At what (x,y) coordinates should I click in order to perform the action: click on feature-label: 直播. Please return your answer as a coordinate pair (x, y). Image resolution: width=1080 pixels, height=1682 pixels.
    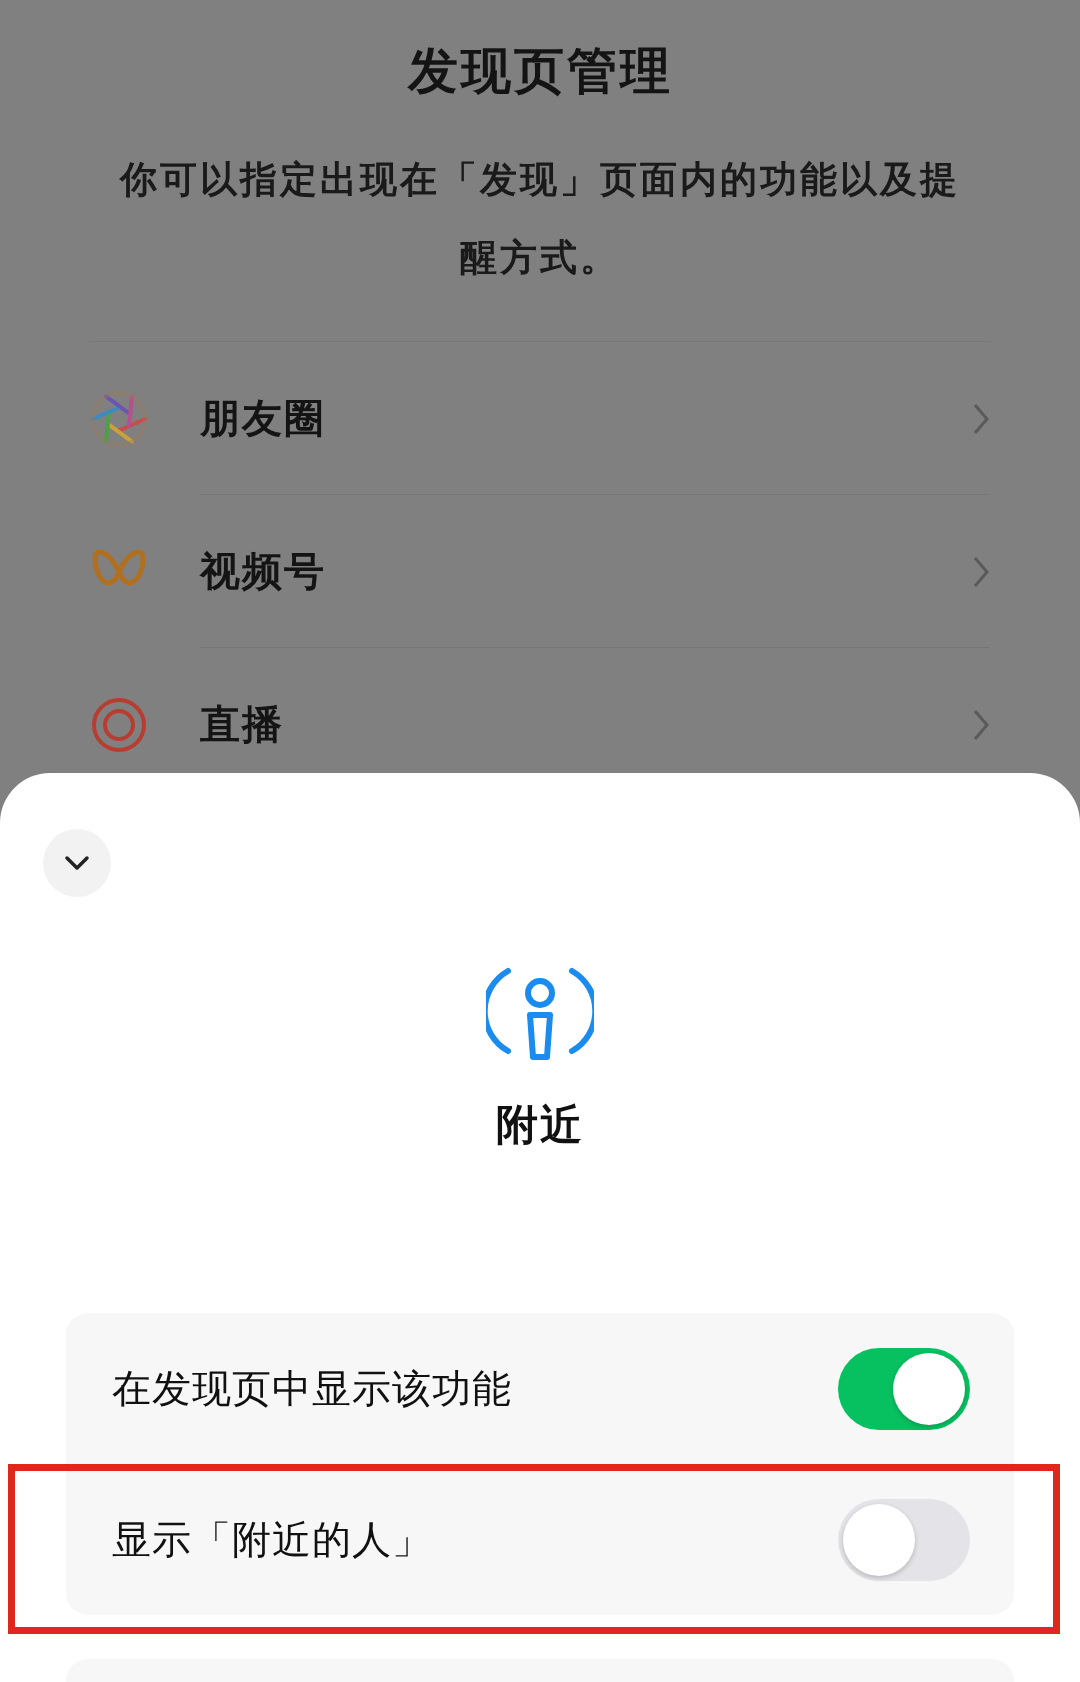
    Looking at the image, I should click on (586, 724).